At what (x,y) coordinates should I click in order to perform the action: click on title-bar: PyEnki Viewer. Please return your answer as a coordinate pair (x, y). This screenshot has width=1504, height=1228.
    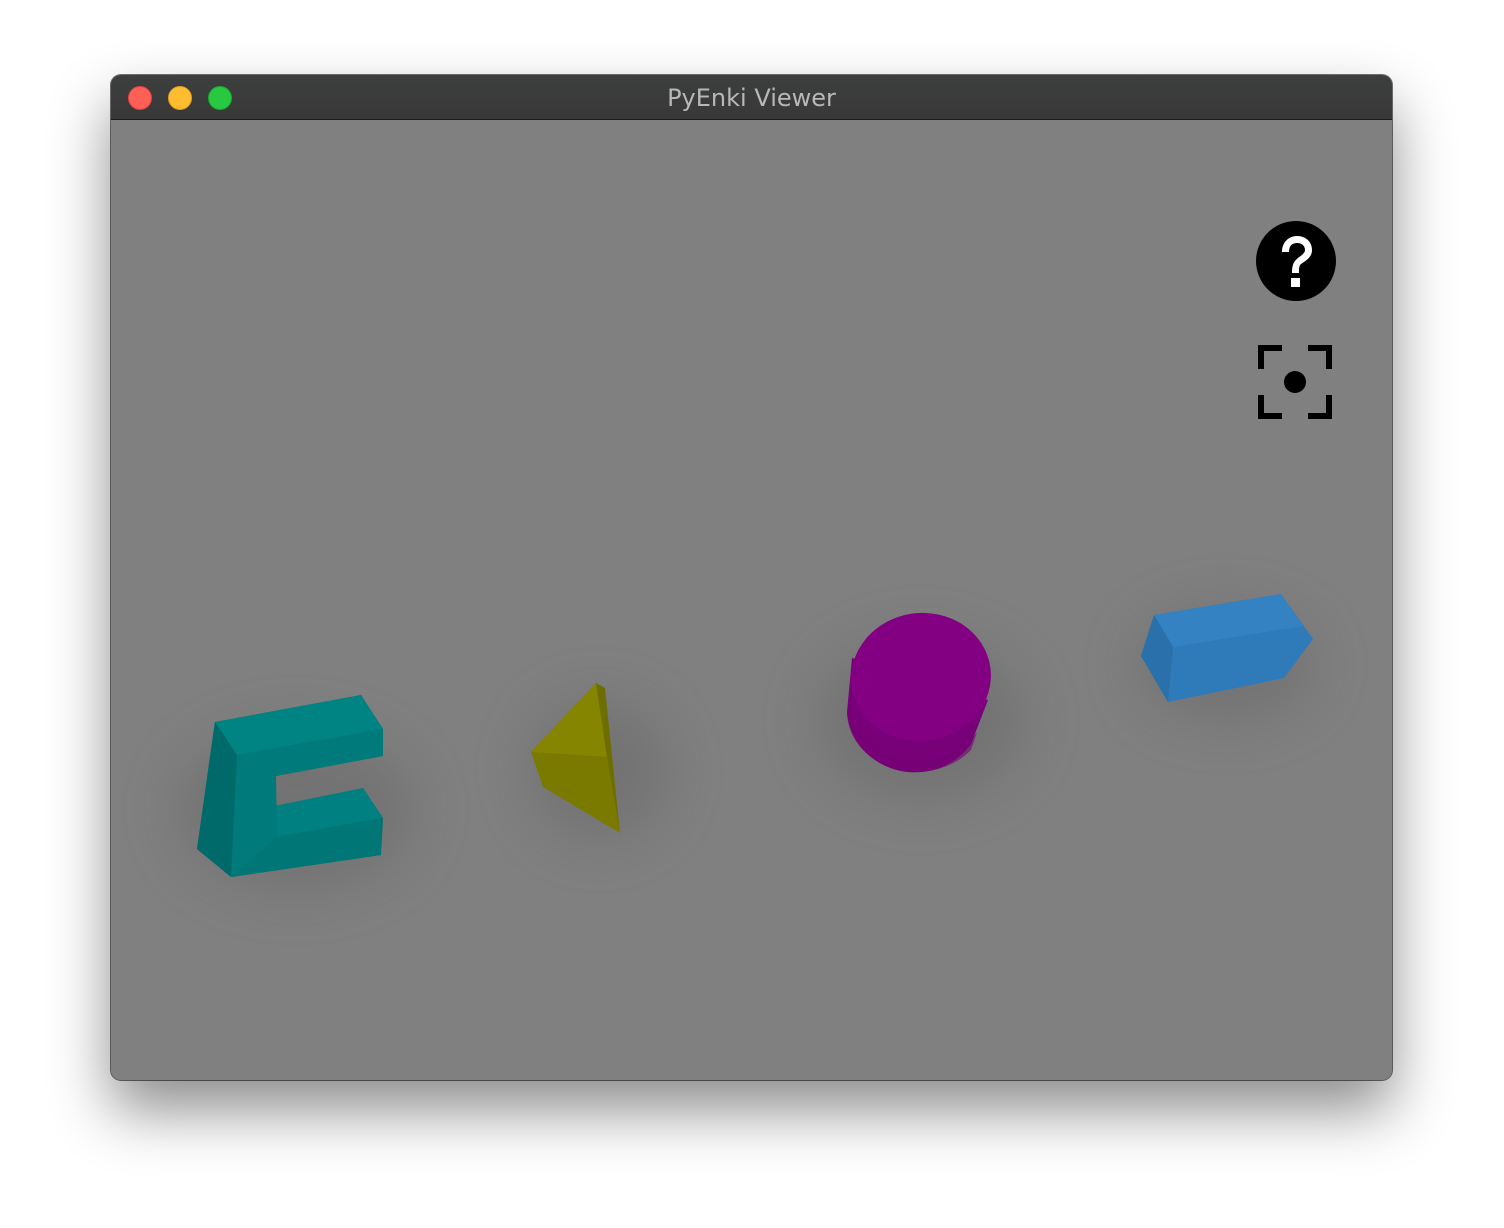
    Looking at the image, I should click on (751, 97).